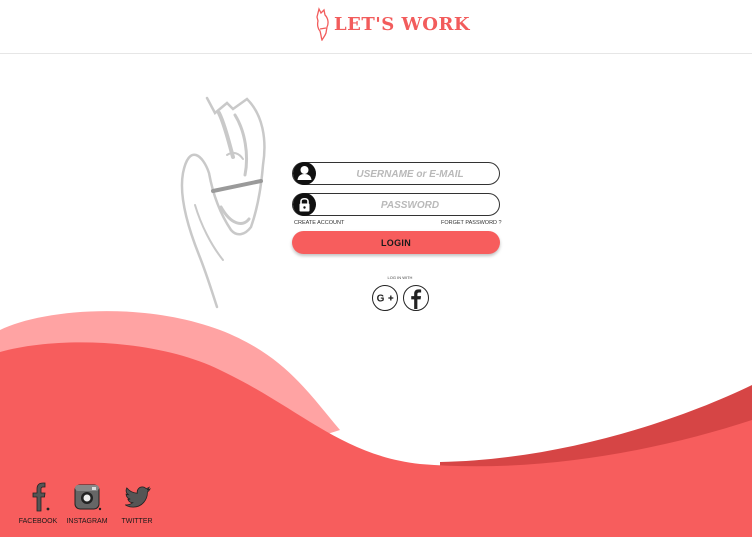 This screenshot has height=537, width=752. I want to click on password-input, so click(410, 205).